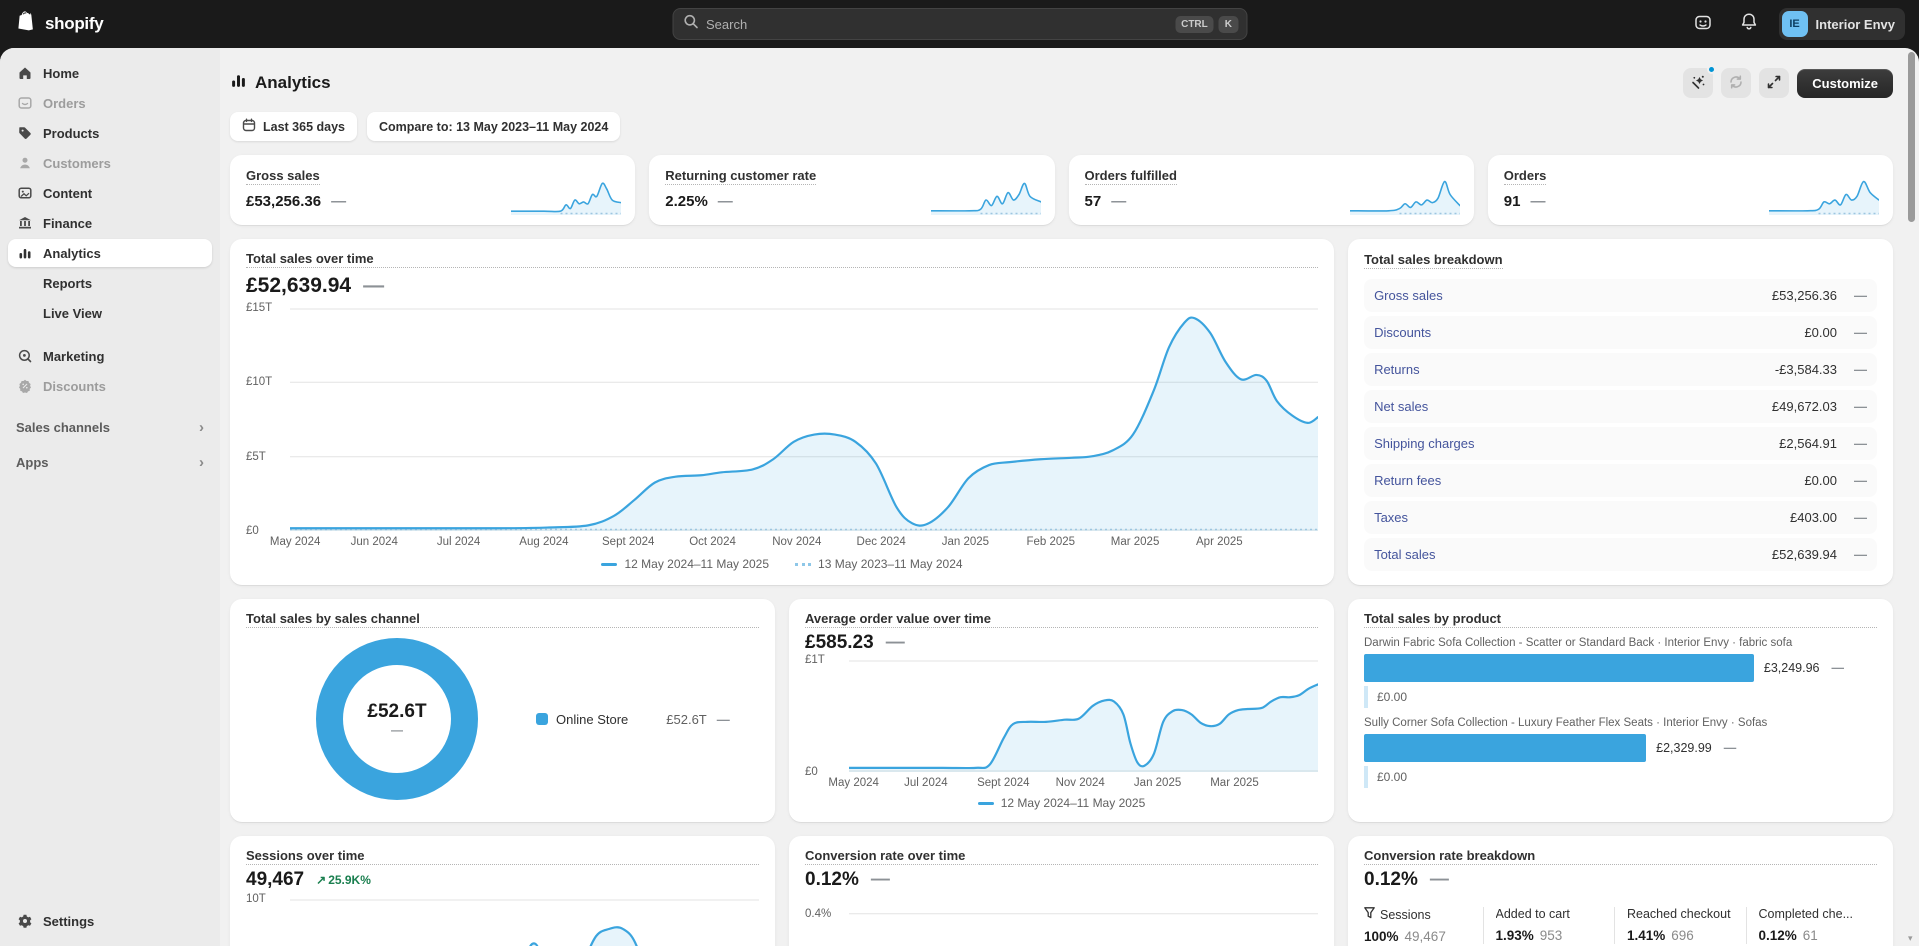 The height and width of the screenshot is (946, 1919). I want to click on chart-title: Conversion rate over time, so click(1061, 856).